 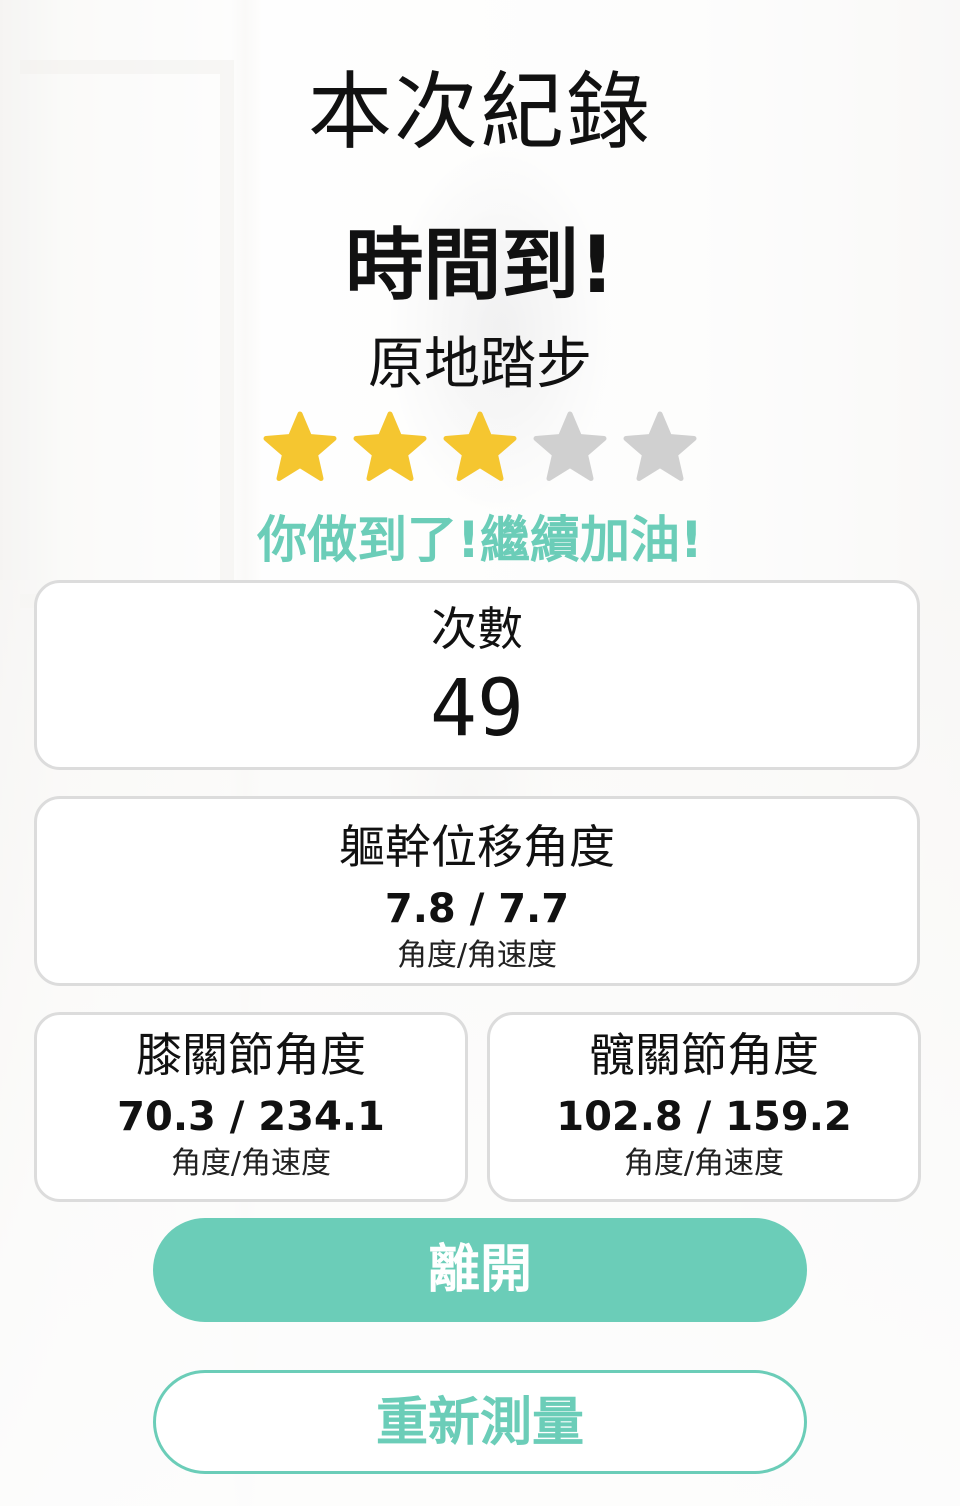 What do you see at coordinates (480, 1422) in the screenshot?
I see `remeasure-button: 重新測量` at bounding box center [480, 1422].